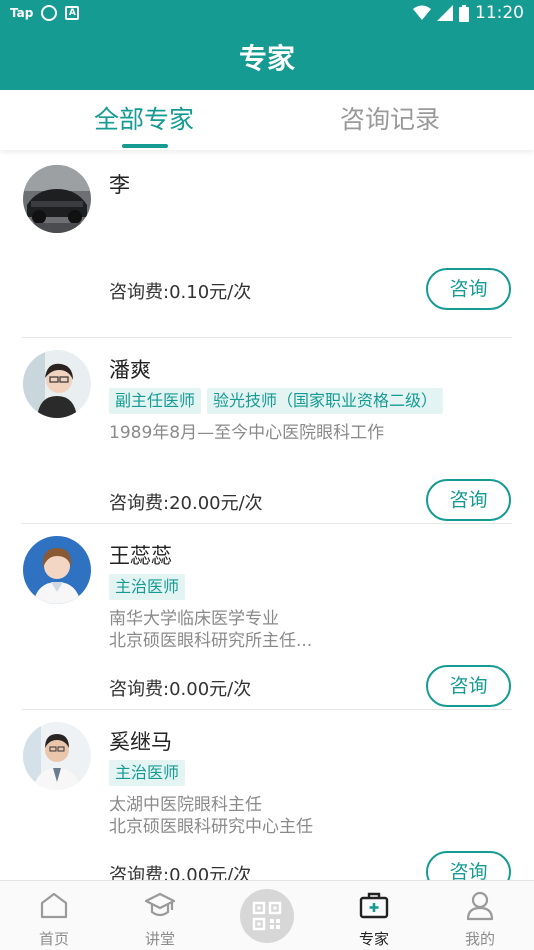 The width and height of the screenshot is (534, 950). What do you see at coordinates (180, 292) in the screenshot?
I see `consult-fee: 咨询费:0.10元/次` at bounding box center [180, 292].